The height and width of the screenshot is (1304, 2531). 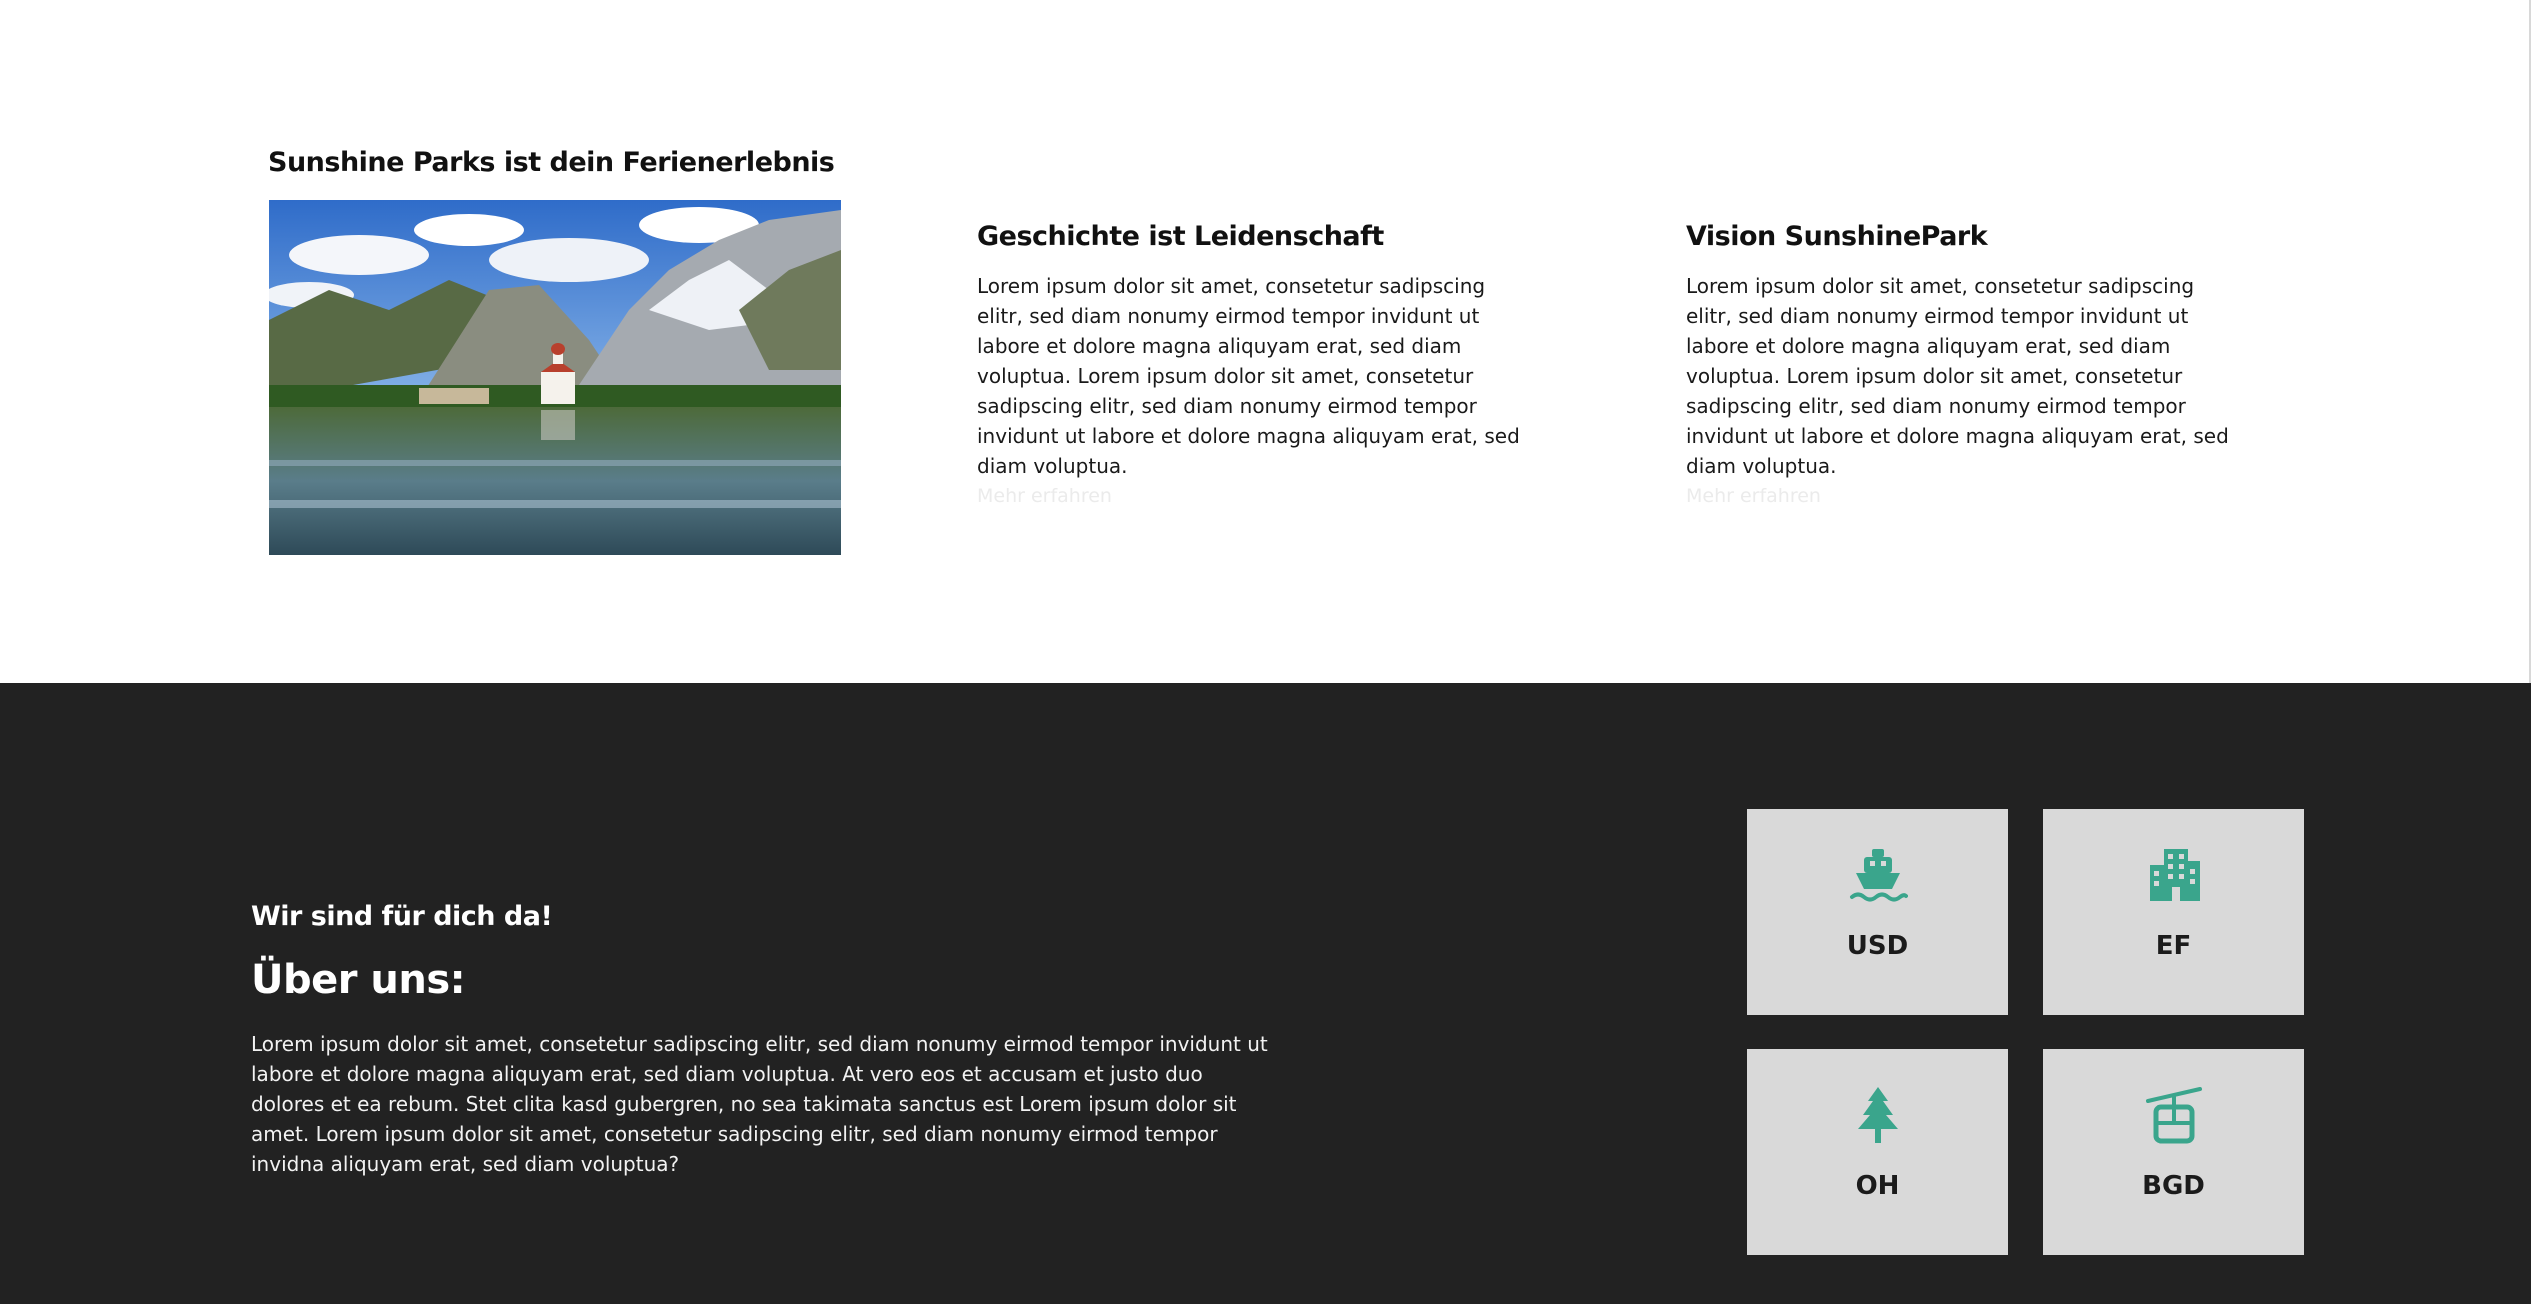 I want to click on cable-car-icon, so click(x=2174, y=1115).